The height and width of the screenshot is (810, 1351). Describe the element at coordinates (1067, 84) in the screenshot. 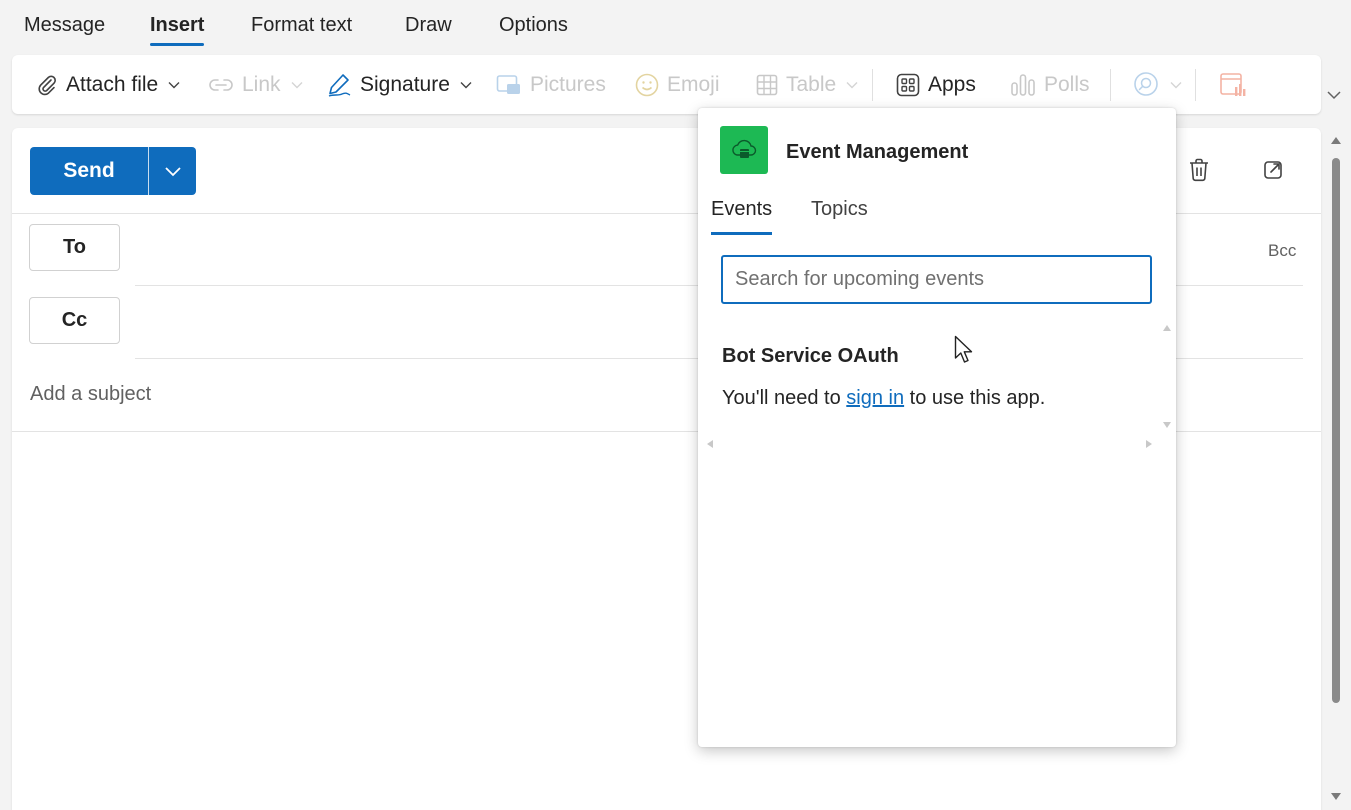

I see `polls-label: Polls` at that location.